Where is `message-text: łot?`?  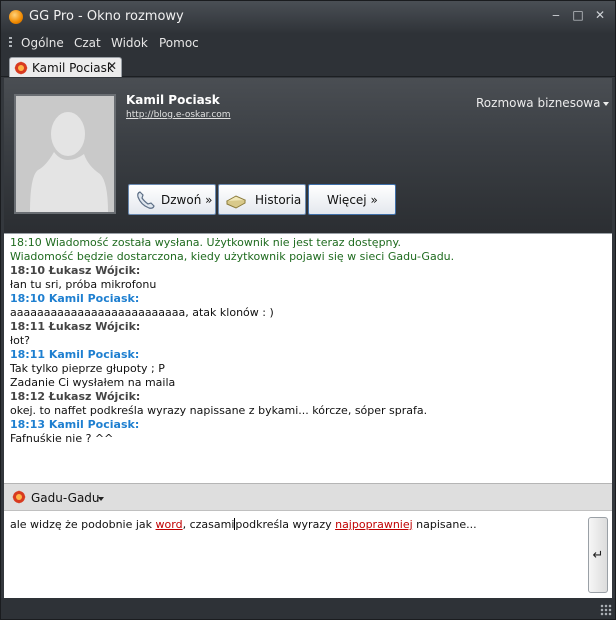 message-text: łot? is located at coordinates (20, 340).